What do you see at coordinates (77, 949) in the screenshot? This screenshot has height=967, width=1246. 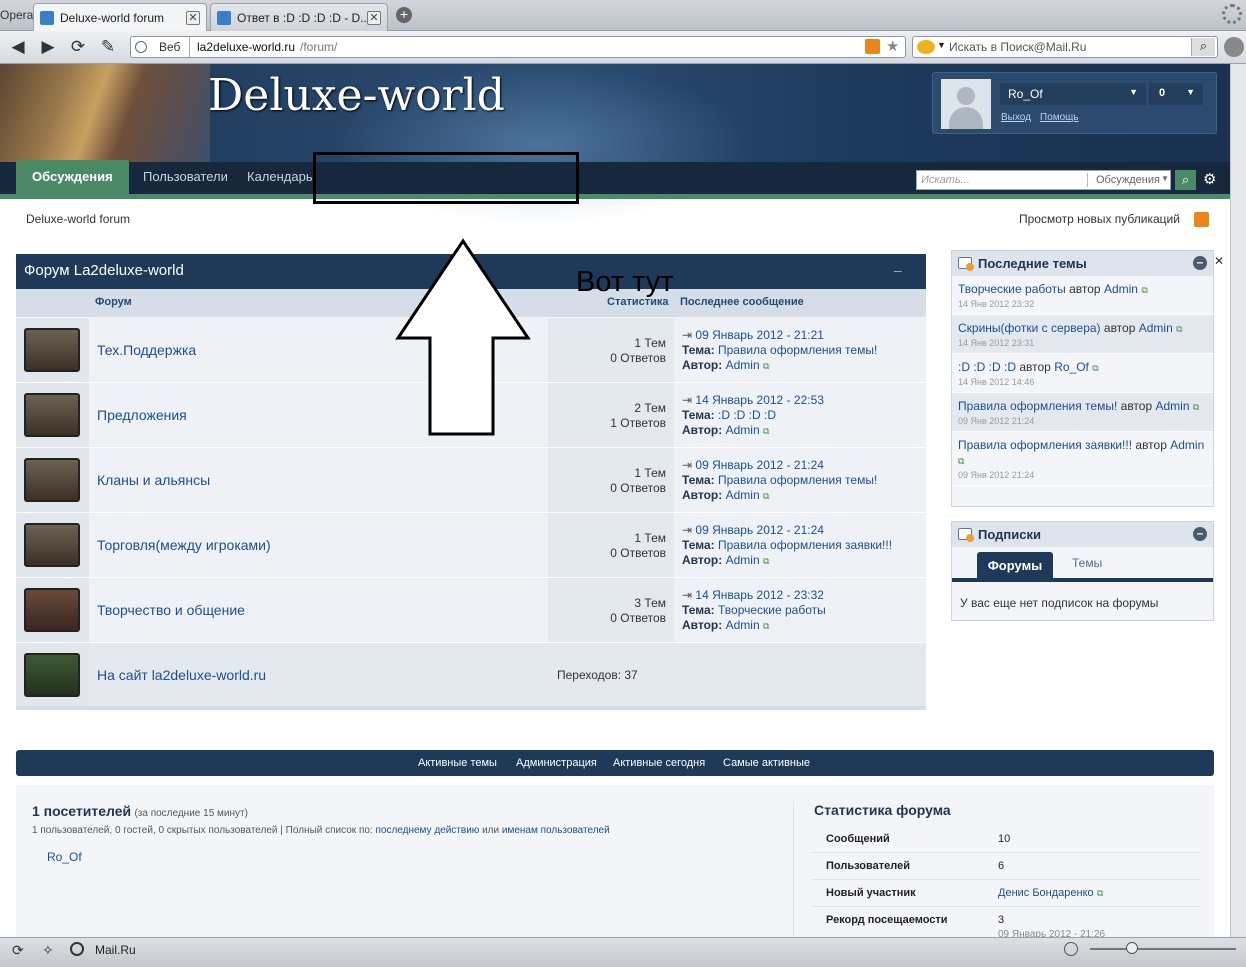 I see `mailru-icon` at bounding box center [77, 949].